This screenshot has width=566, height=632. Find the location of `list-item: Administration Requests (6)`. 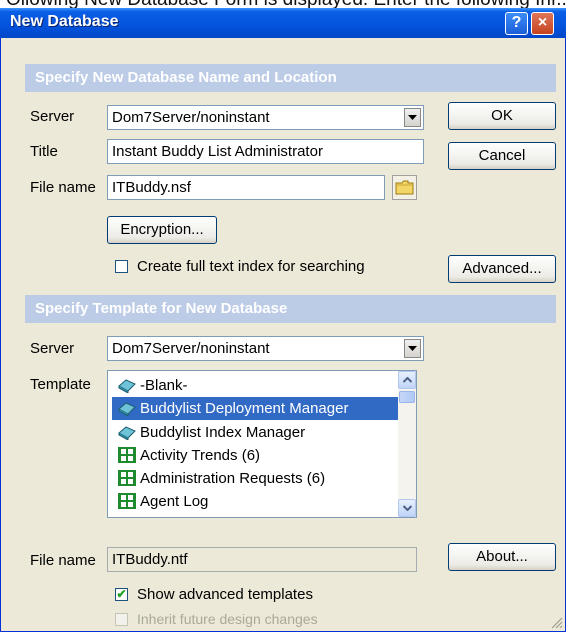

list-item: Administration Requests (6) is located at coordinates (255, 478).